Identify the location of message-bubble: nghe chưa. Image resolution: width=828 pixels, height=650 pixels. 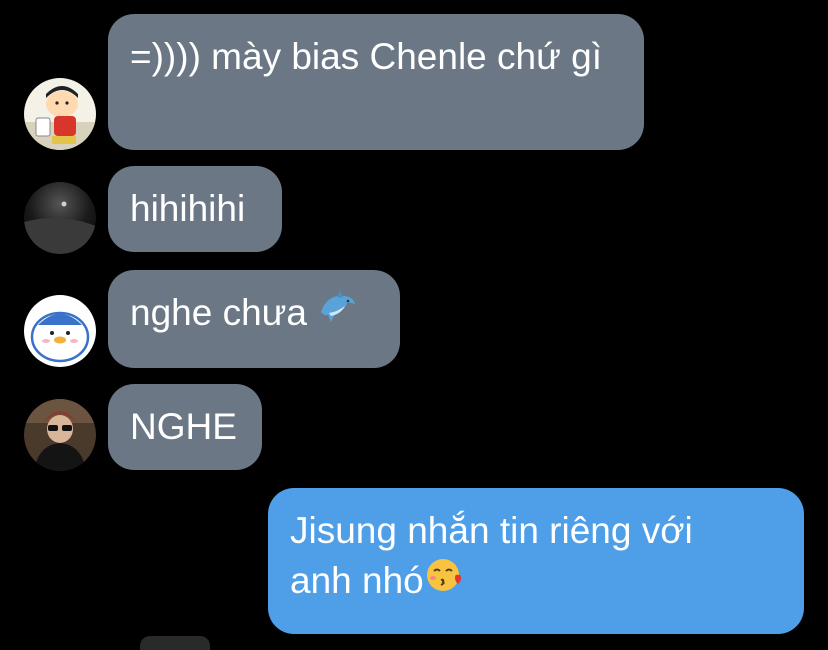
(254, 319).